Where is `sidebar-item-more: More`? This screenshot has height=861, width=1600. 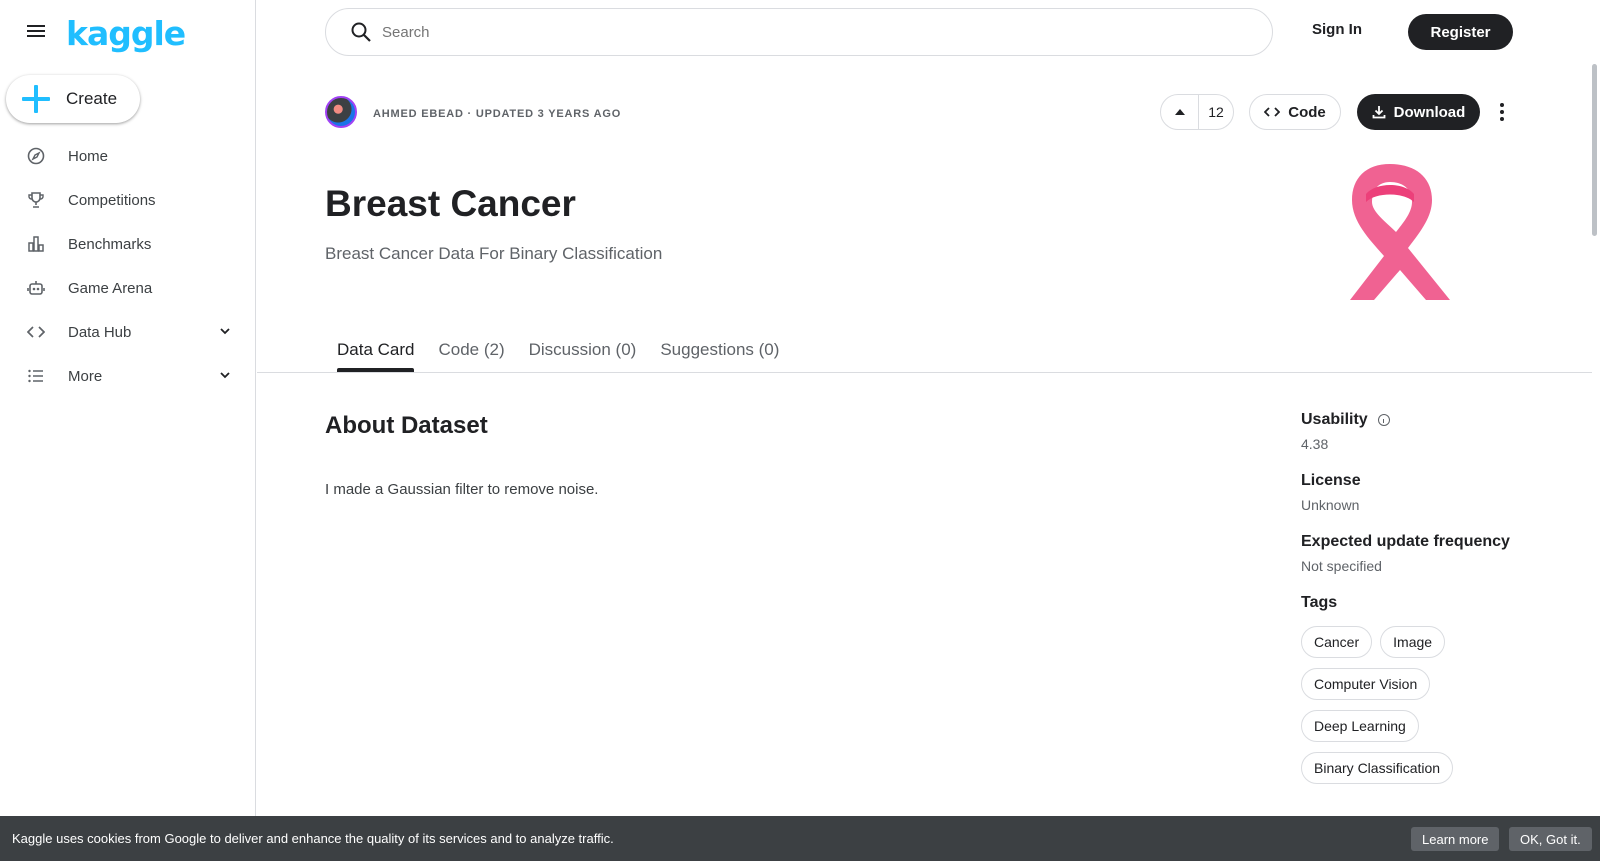 sidebar-item-more: More is located at coordinates (128, 376).